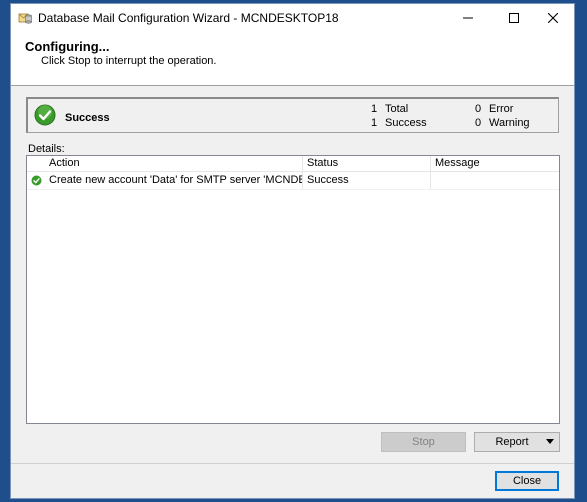  Describe the element at coordinates (550, 441) in the screenshot. I see `dropdown-arrow-icon` at that location.